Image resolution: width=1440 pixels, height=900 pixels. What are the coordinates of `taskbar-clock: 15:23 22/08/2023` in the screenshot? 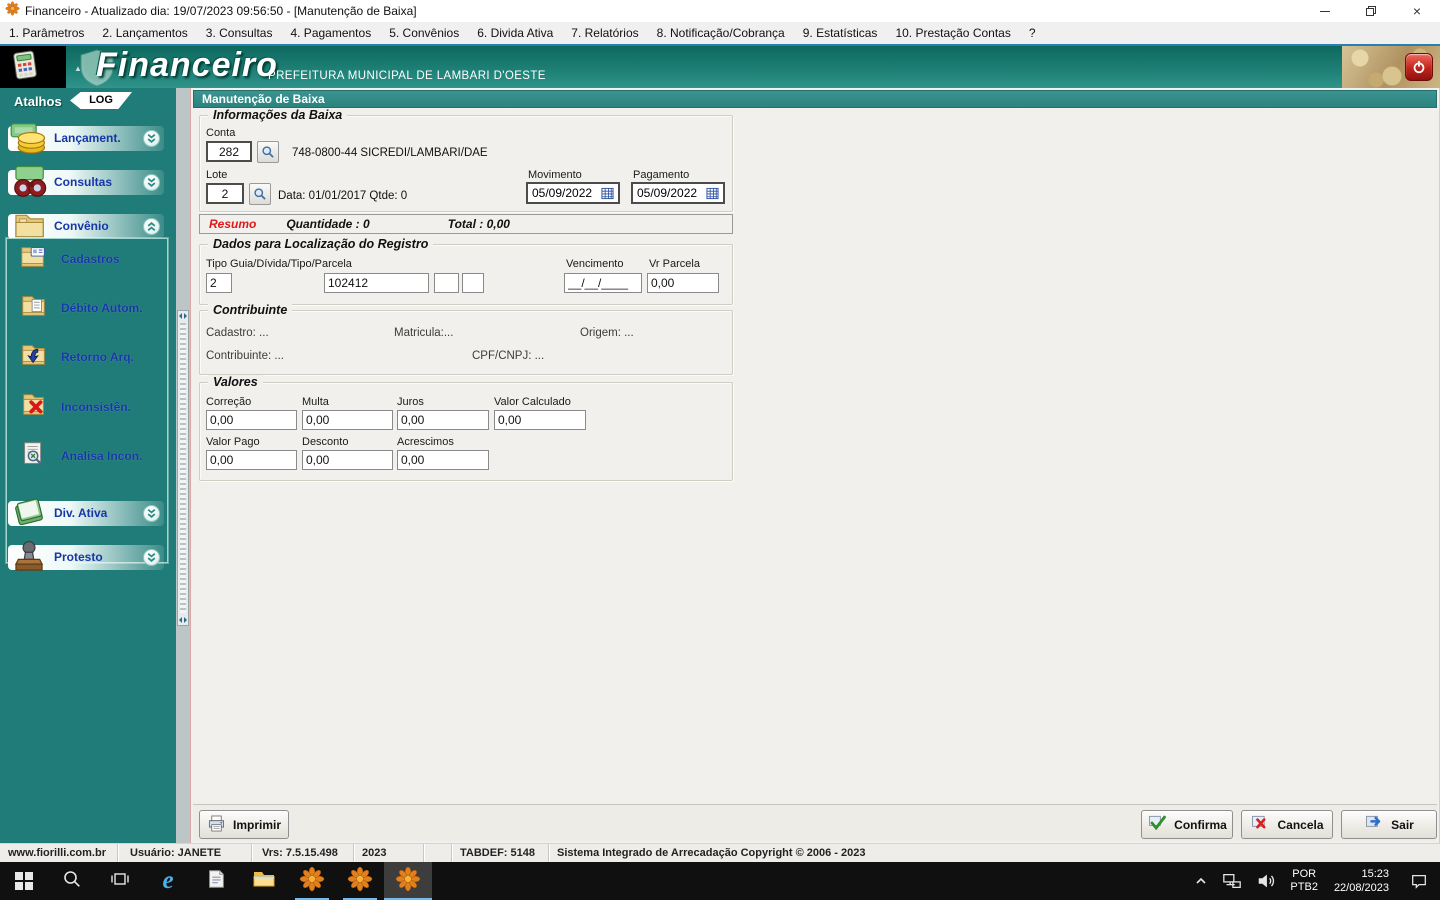 It's located at (1361, 881).